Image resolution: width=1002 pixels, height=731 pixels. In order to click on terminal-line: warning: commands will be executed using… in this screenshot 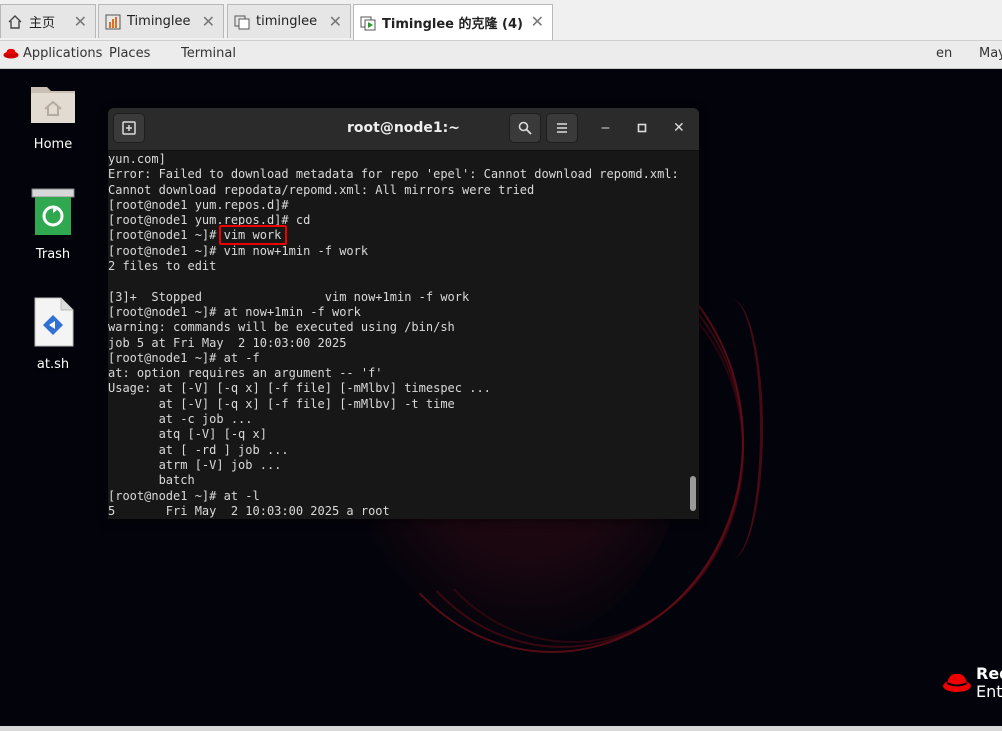, I will do `click(281, 327)`.